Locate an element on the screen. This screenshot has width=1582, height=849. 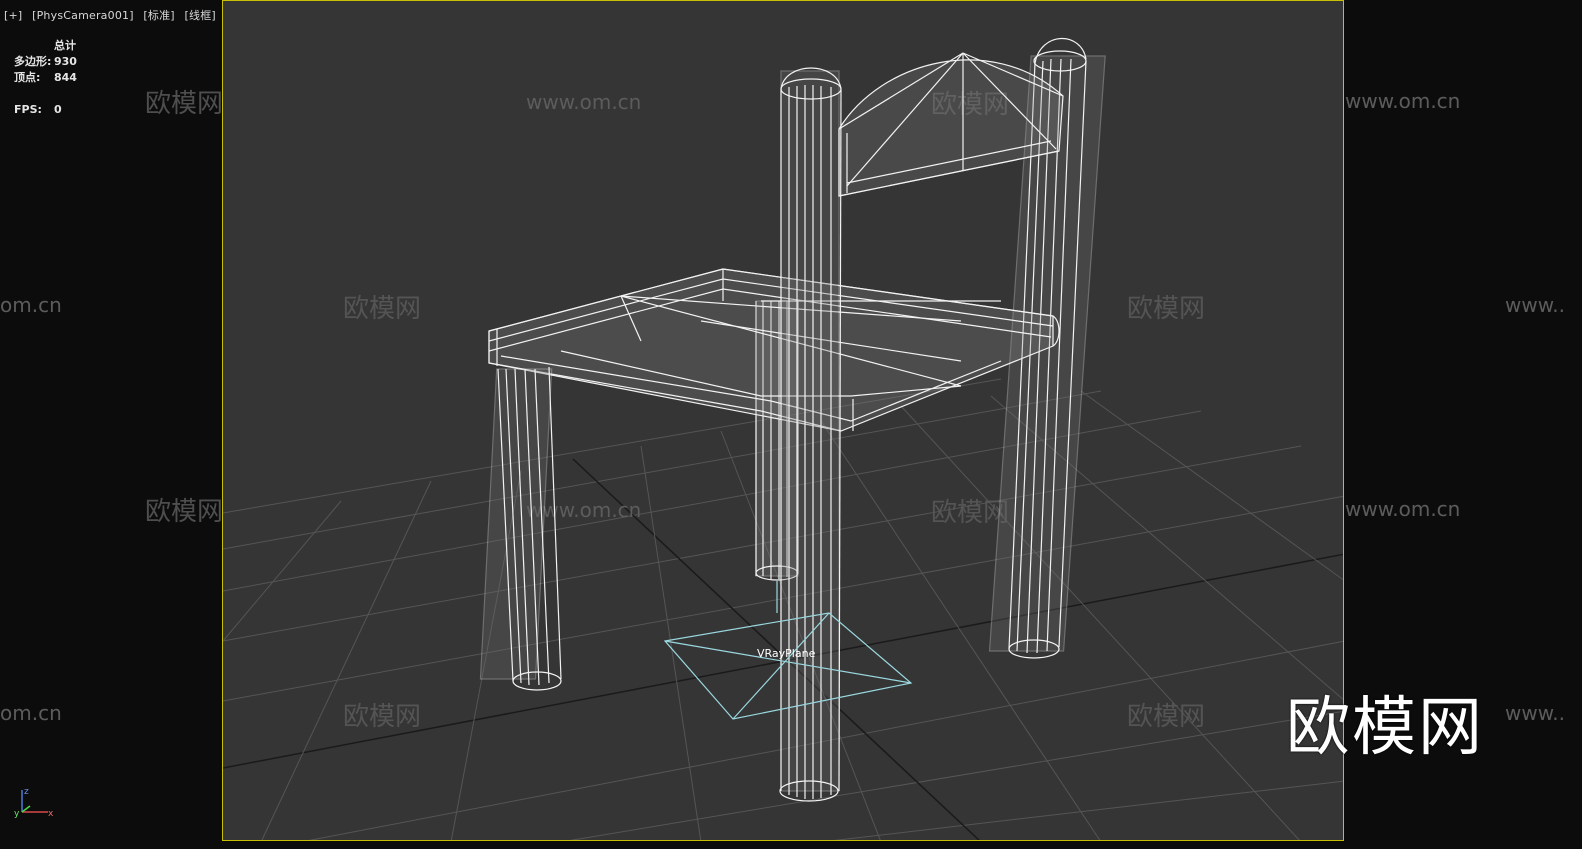
axis-z-label: z is located at coordinates (26, 792).